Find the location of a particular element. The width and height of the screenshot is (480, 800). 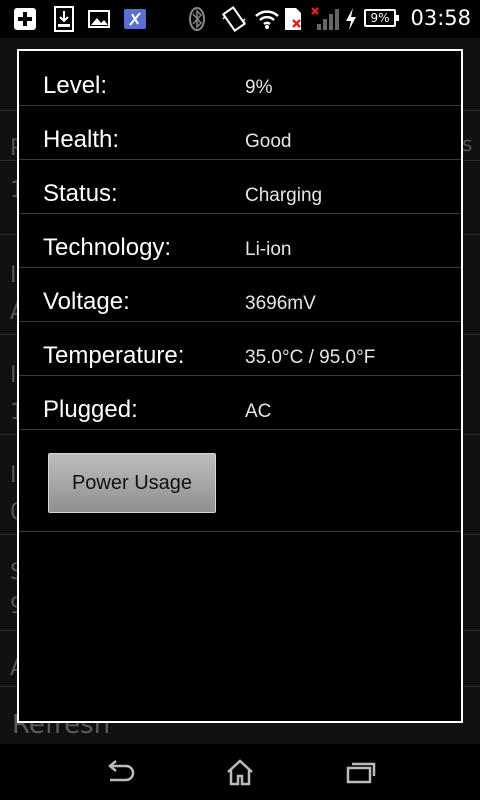

info-row-level: Level: 9% is located at coordinates (240, 78).